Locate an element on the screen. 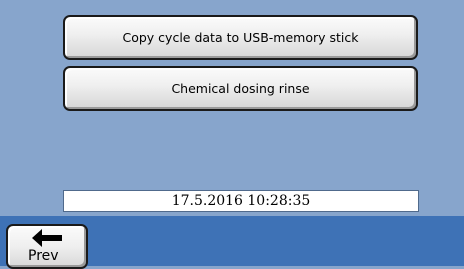 The height and width of the screenshot is (269, 464). datetime-text: 17.5.2016 10:28:35 is located at coordinates (241, 201).